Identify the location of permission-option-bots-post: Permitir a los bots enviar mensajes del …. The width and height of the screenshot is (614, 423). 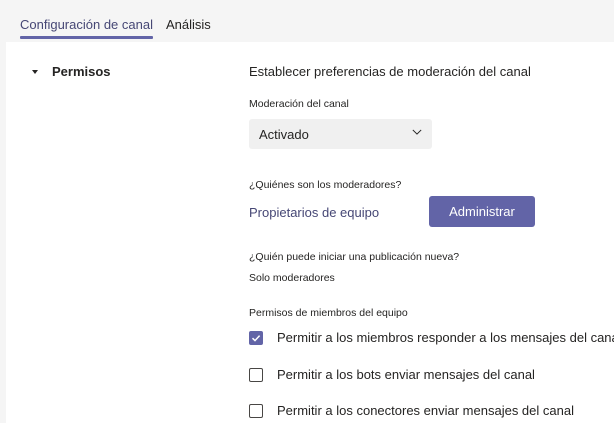
(392, 374).